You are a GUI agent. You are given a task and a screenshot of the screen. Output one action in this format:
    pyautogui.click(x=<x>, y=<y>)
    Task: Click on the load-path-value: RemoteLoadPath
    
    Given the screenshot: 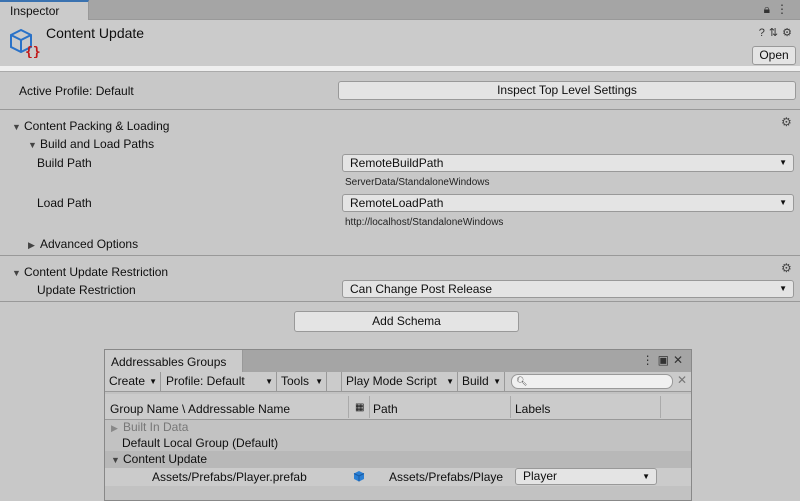 What is the action you would take?
    pyautogui.click(x=397, y=203)
    